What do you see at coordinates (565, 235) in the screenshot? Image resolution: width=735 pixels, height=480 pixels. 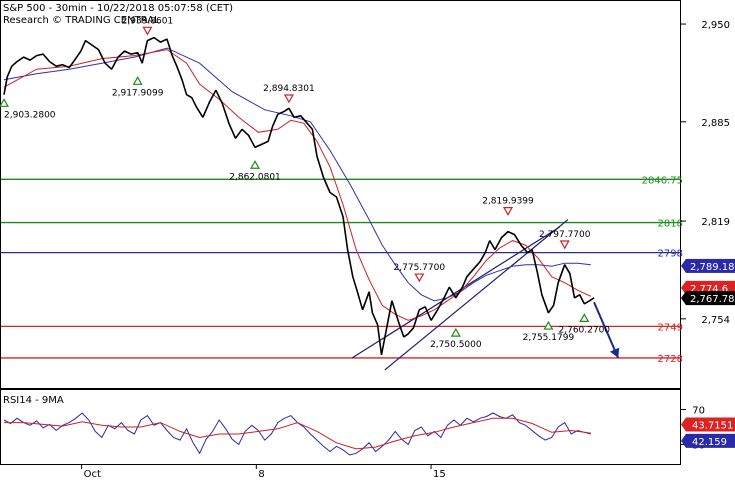 I see `swing-high-label: 2,797.7700` at bounding box center [565, 235].